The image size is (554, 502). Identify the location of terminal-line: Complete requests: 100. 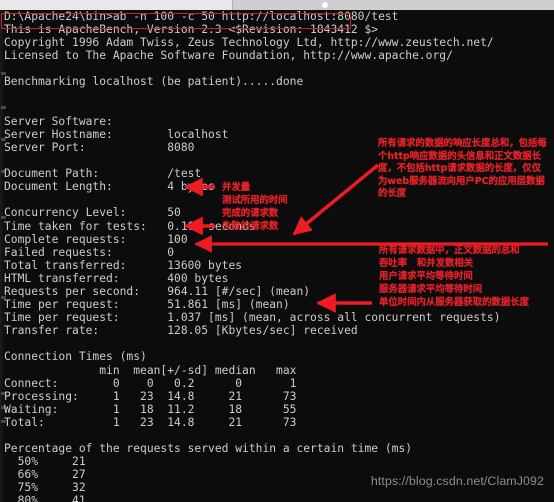
(96, 239).